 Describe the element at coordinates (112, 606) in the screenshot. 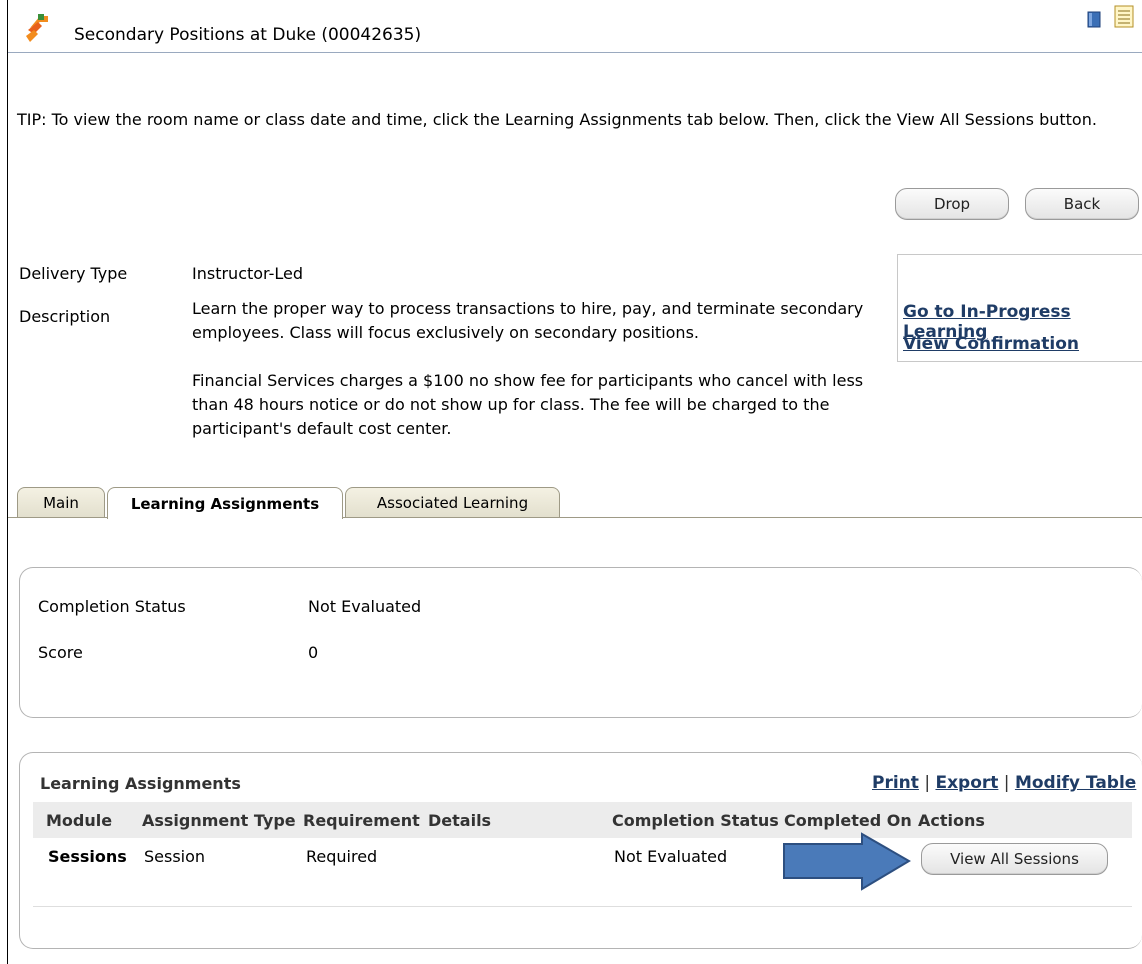

I see `completion-status-label: Completion Status` at that location.